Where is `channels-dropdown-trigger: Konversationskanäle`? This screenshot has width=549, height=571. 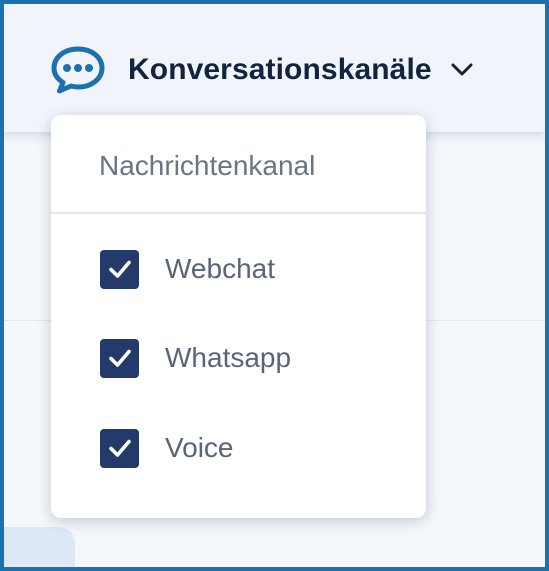
channels-dropdown-trigger: Konversationskanäle is located at coordinates (262, 70).